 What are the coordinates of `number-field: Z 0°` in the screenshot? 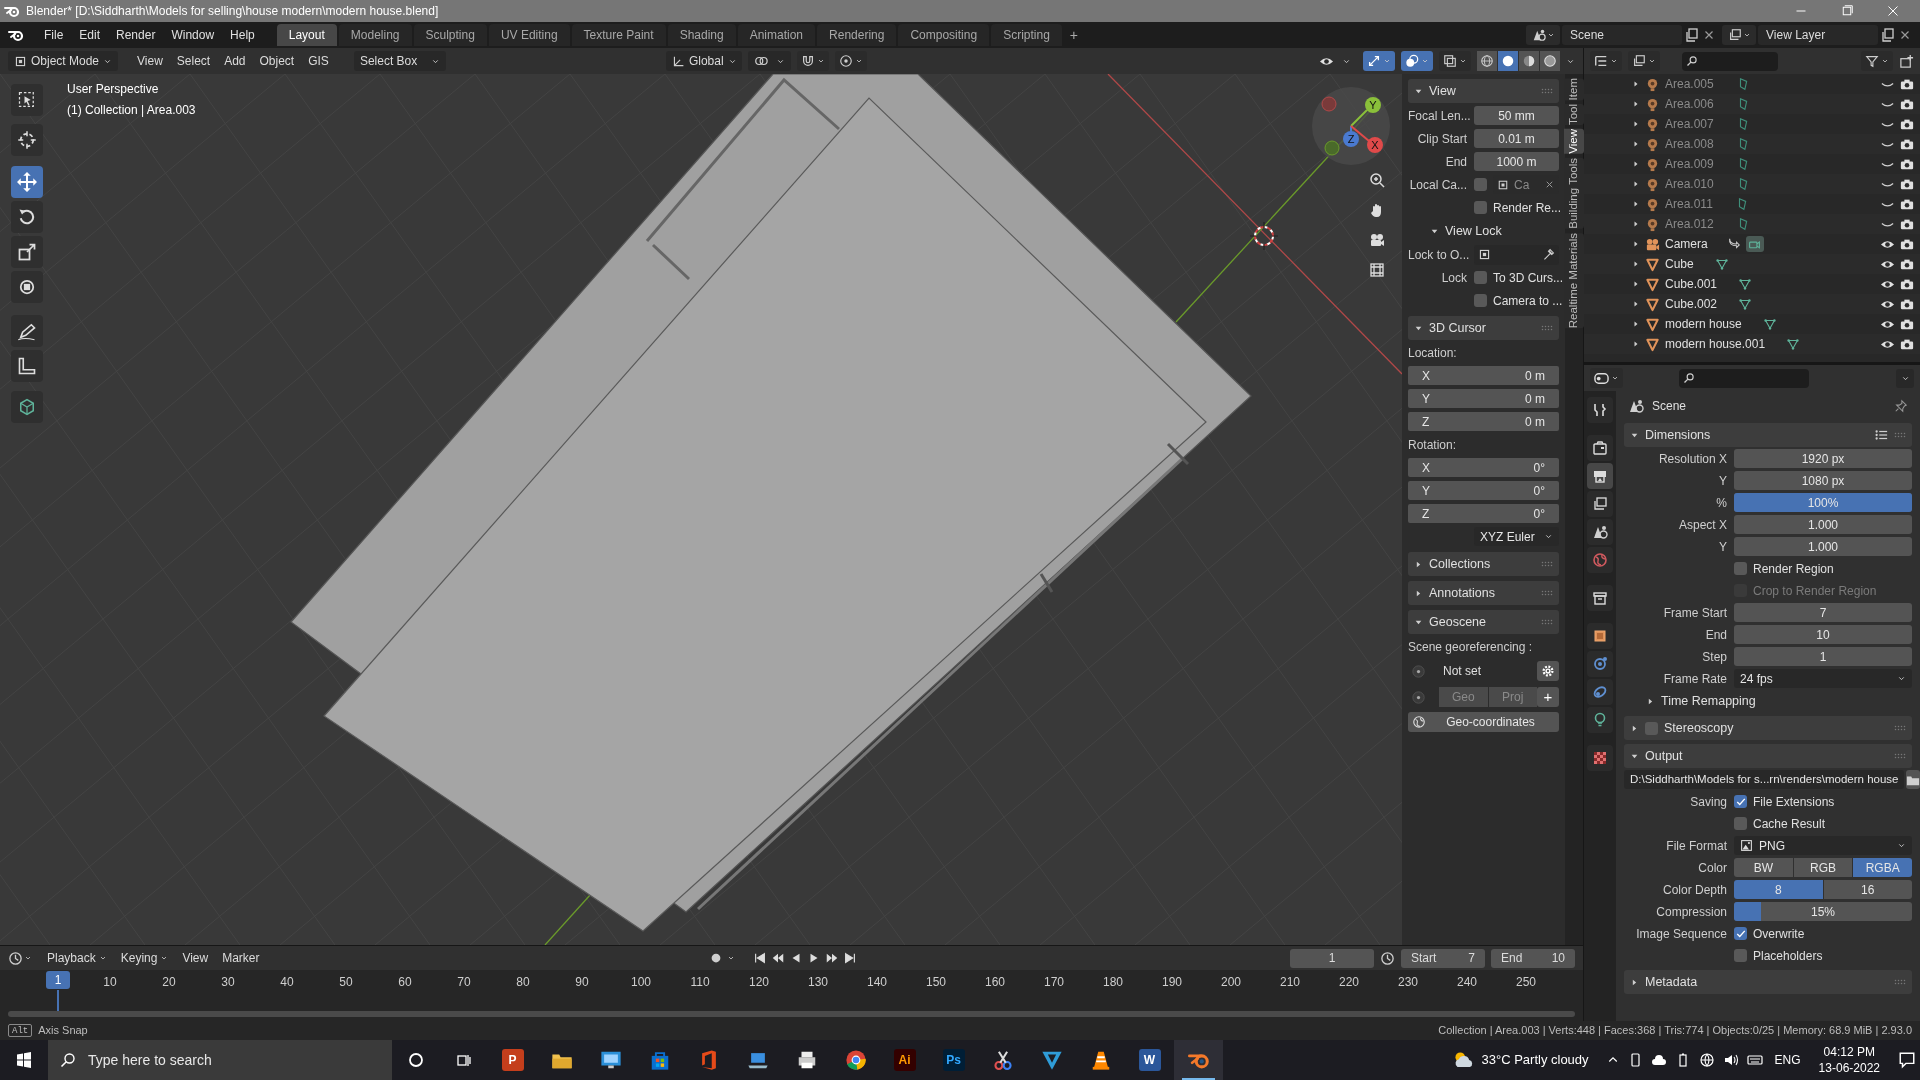 It's located at (1483, 513).